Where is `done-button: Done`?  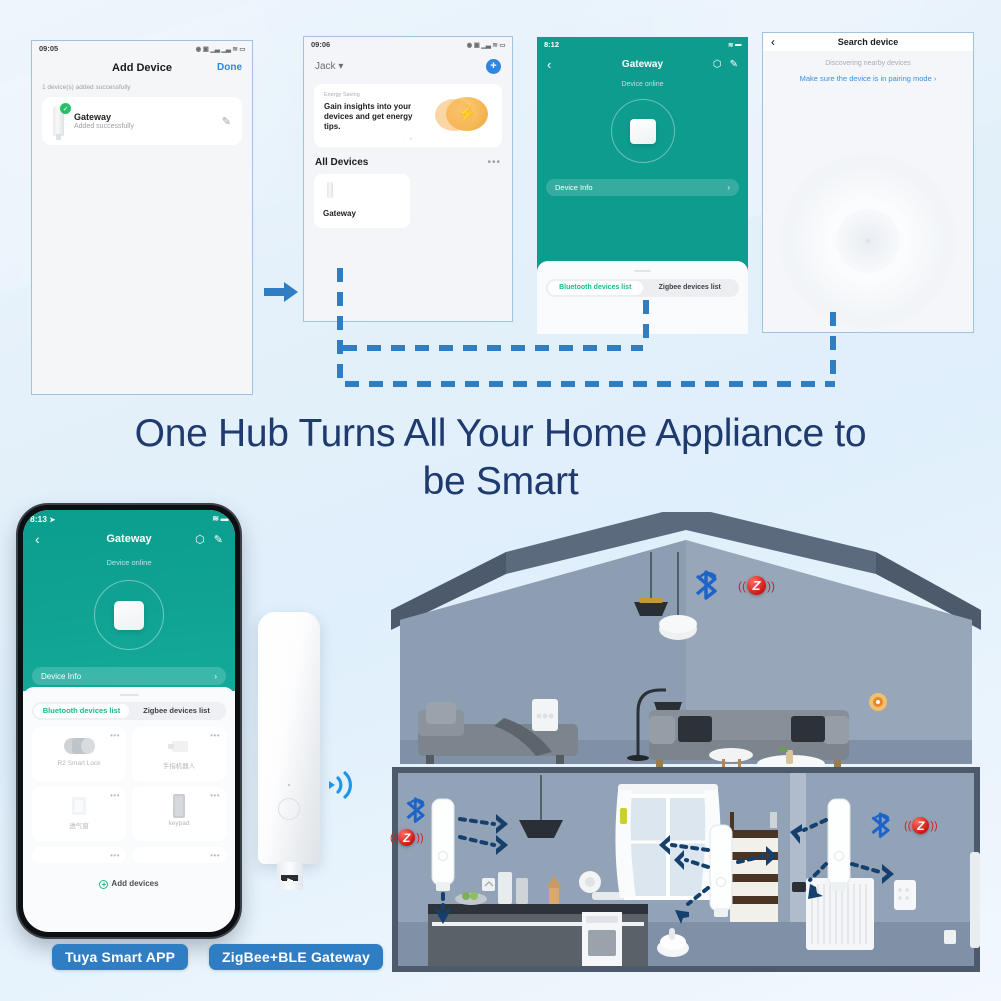
done-button: Done is located at coordinates (229, 67).